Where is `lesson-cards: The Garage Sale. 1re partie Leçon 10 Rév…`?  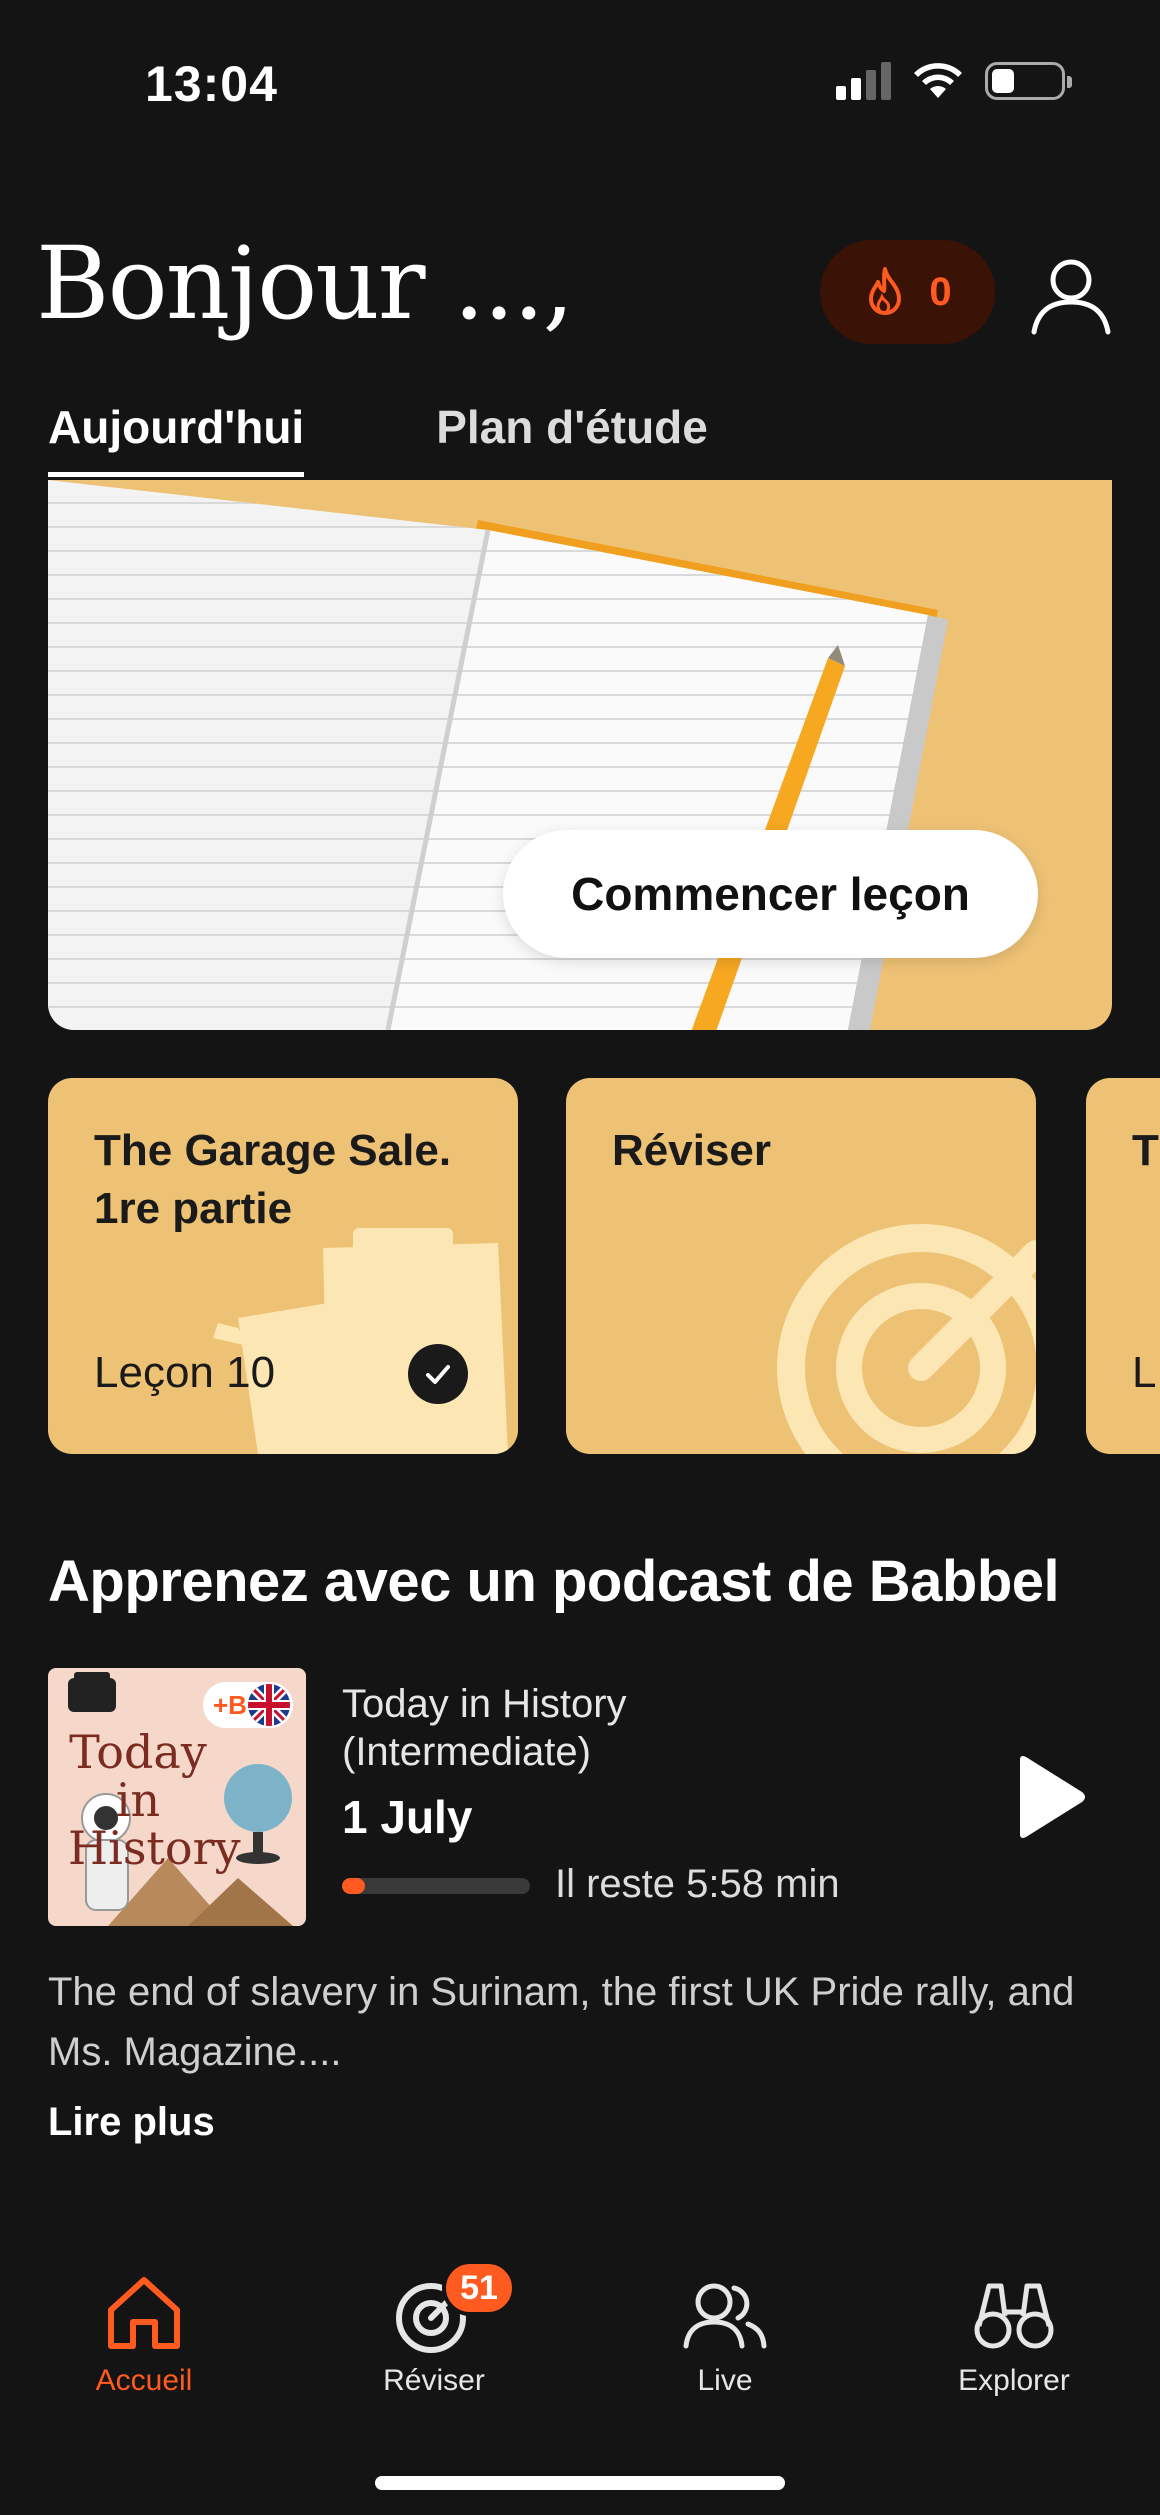 lesson-cards: The Garage Sale. 1re partie Leçon 10 Rév… is located at coordinates (604, 1267).